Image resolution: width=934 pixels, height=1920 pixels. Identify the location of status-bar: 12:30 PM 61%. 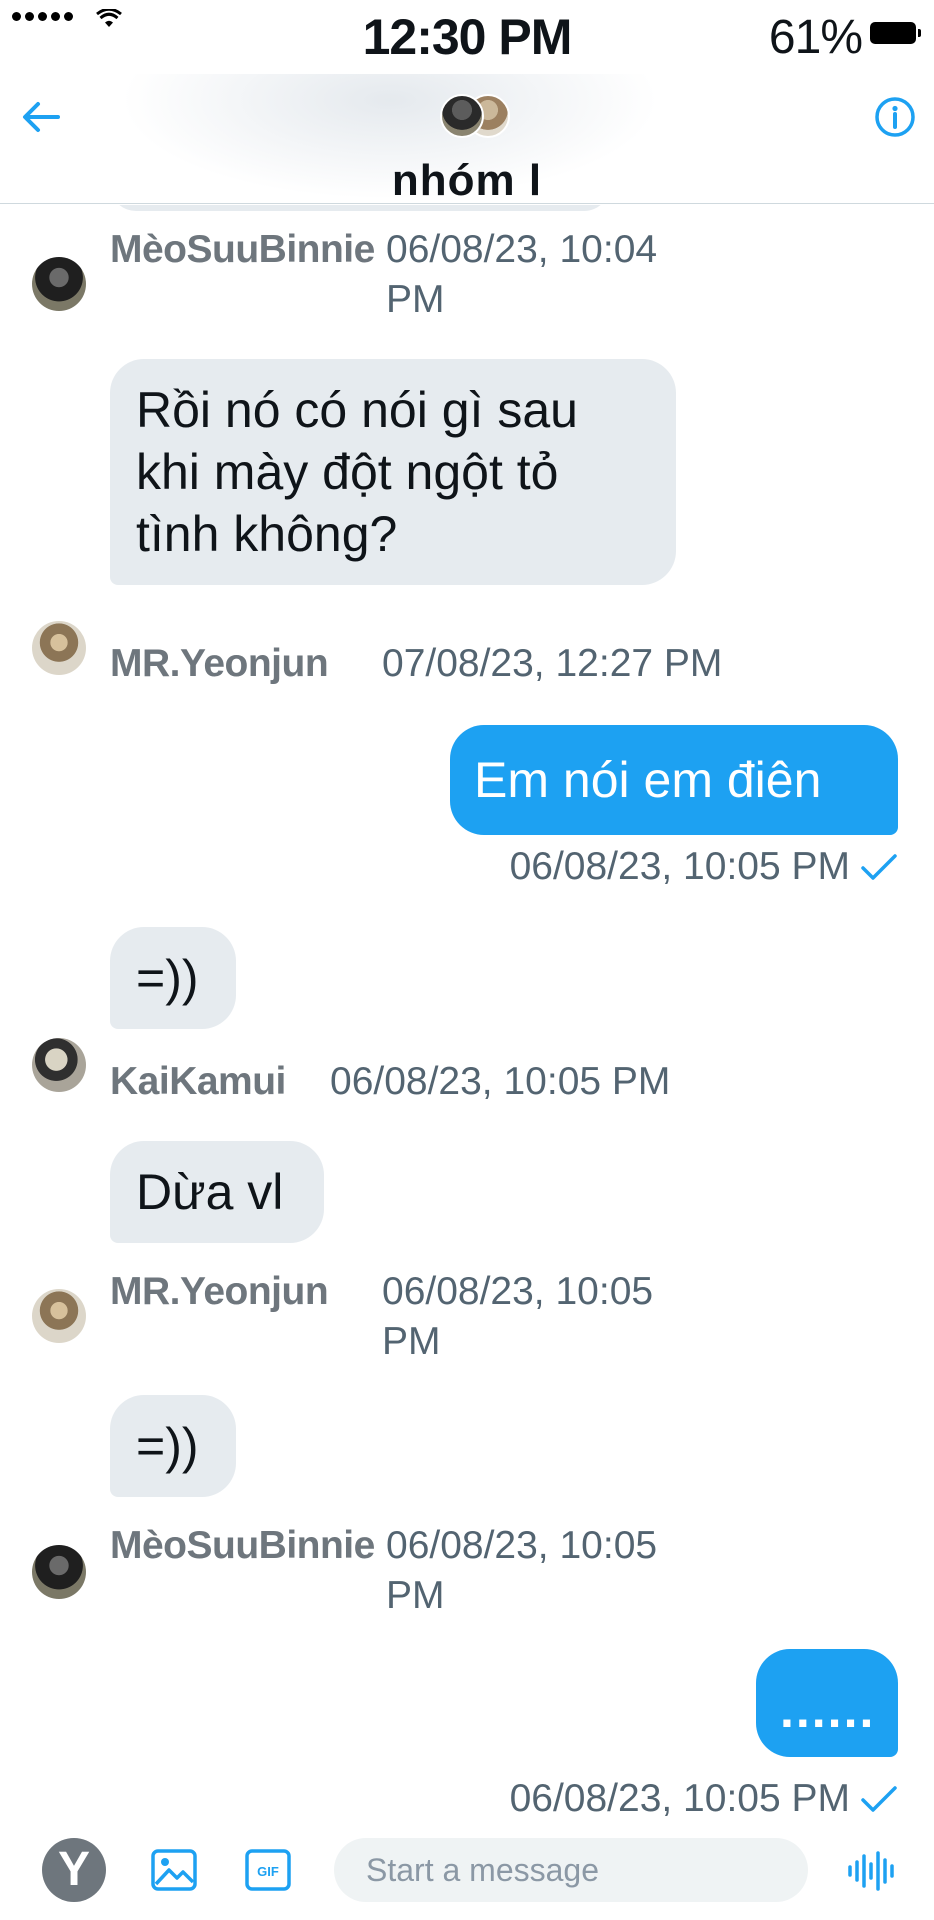
(467, 37).